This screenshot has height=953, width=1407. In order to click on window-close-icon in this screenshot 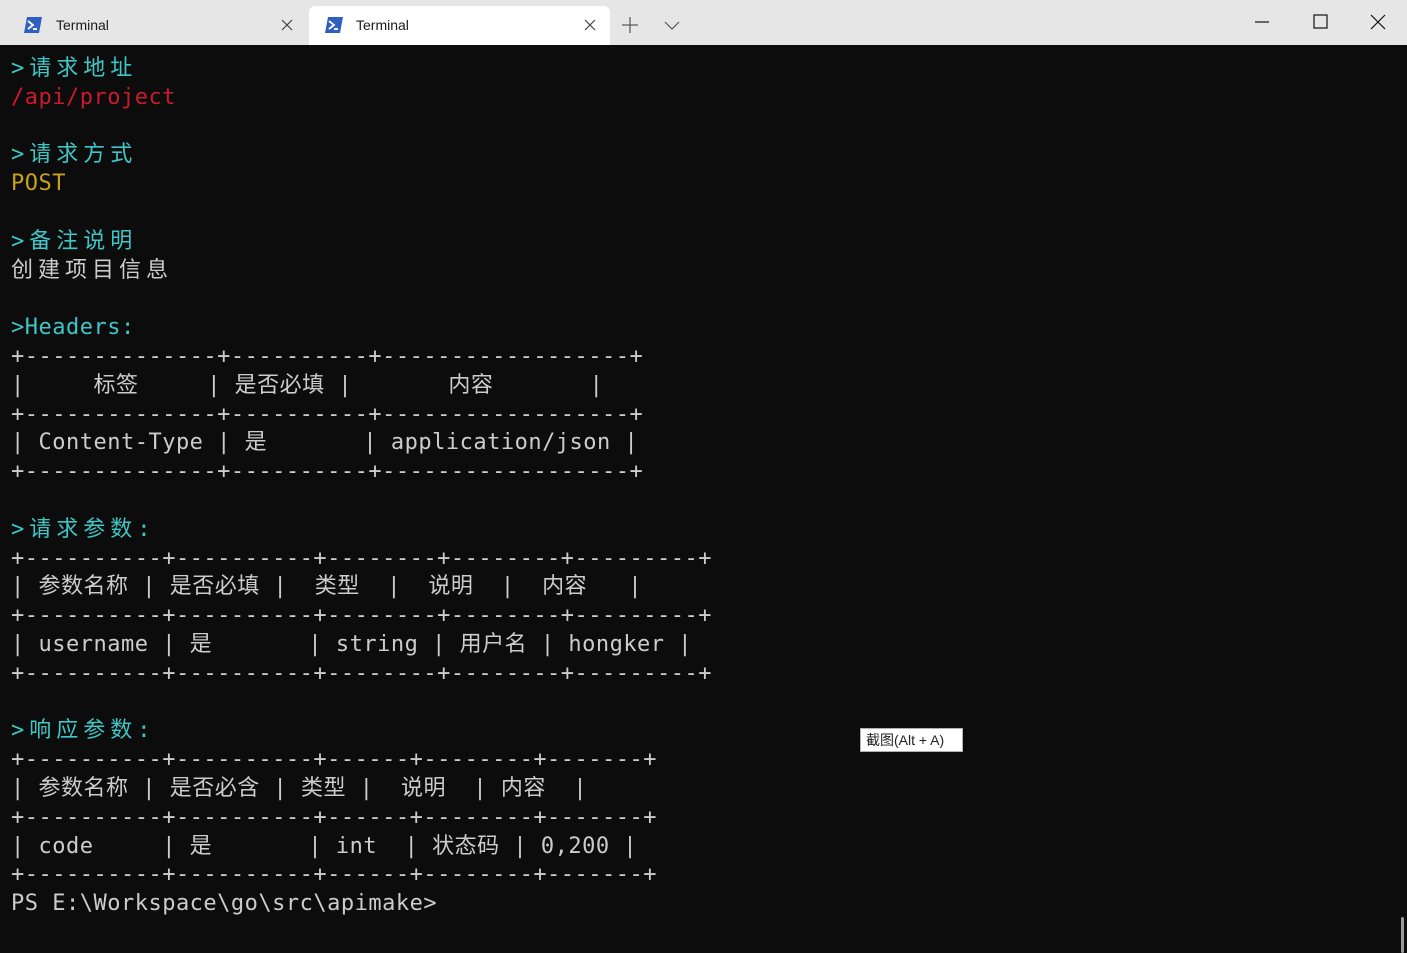, I will do `click(1378, 22)`.